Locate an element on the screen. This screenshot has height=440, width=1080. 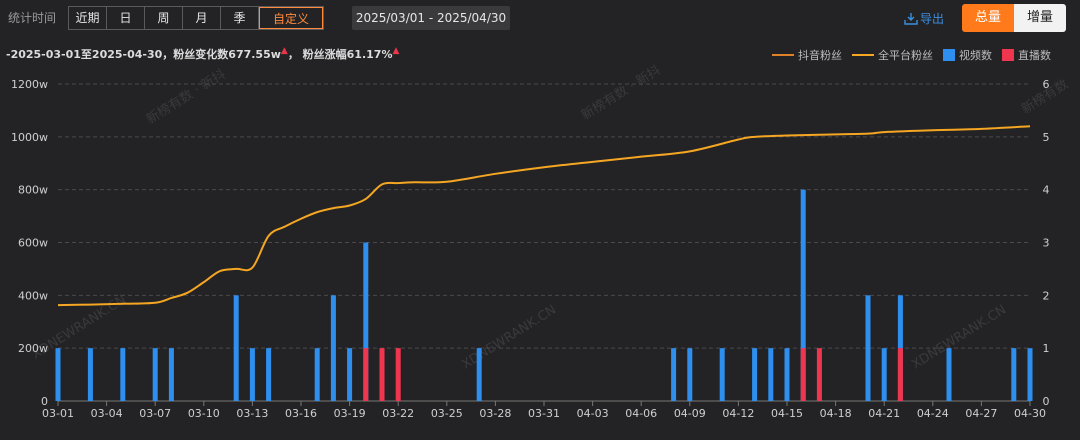
legend-all-fans: 全平台粉丝 is located at coordinates (892, 55).